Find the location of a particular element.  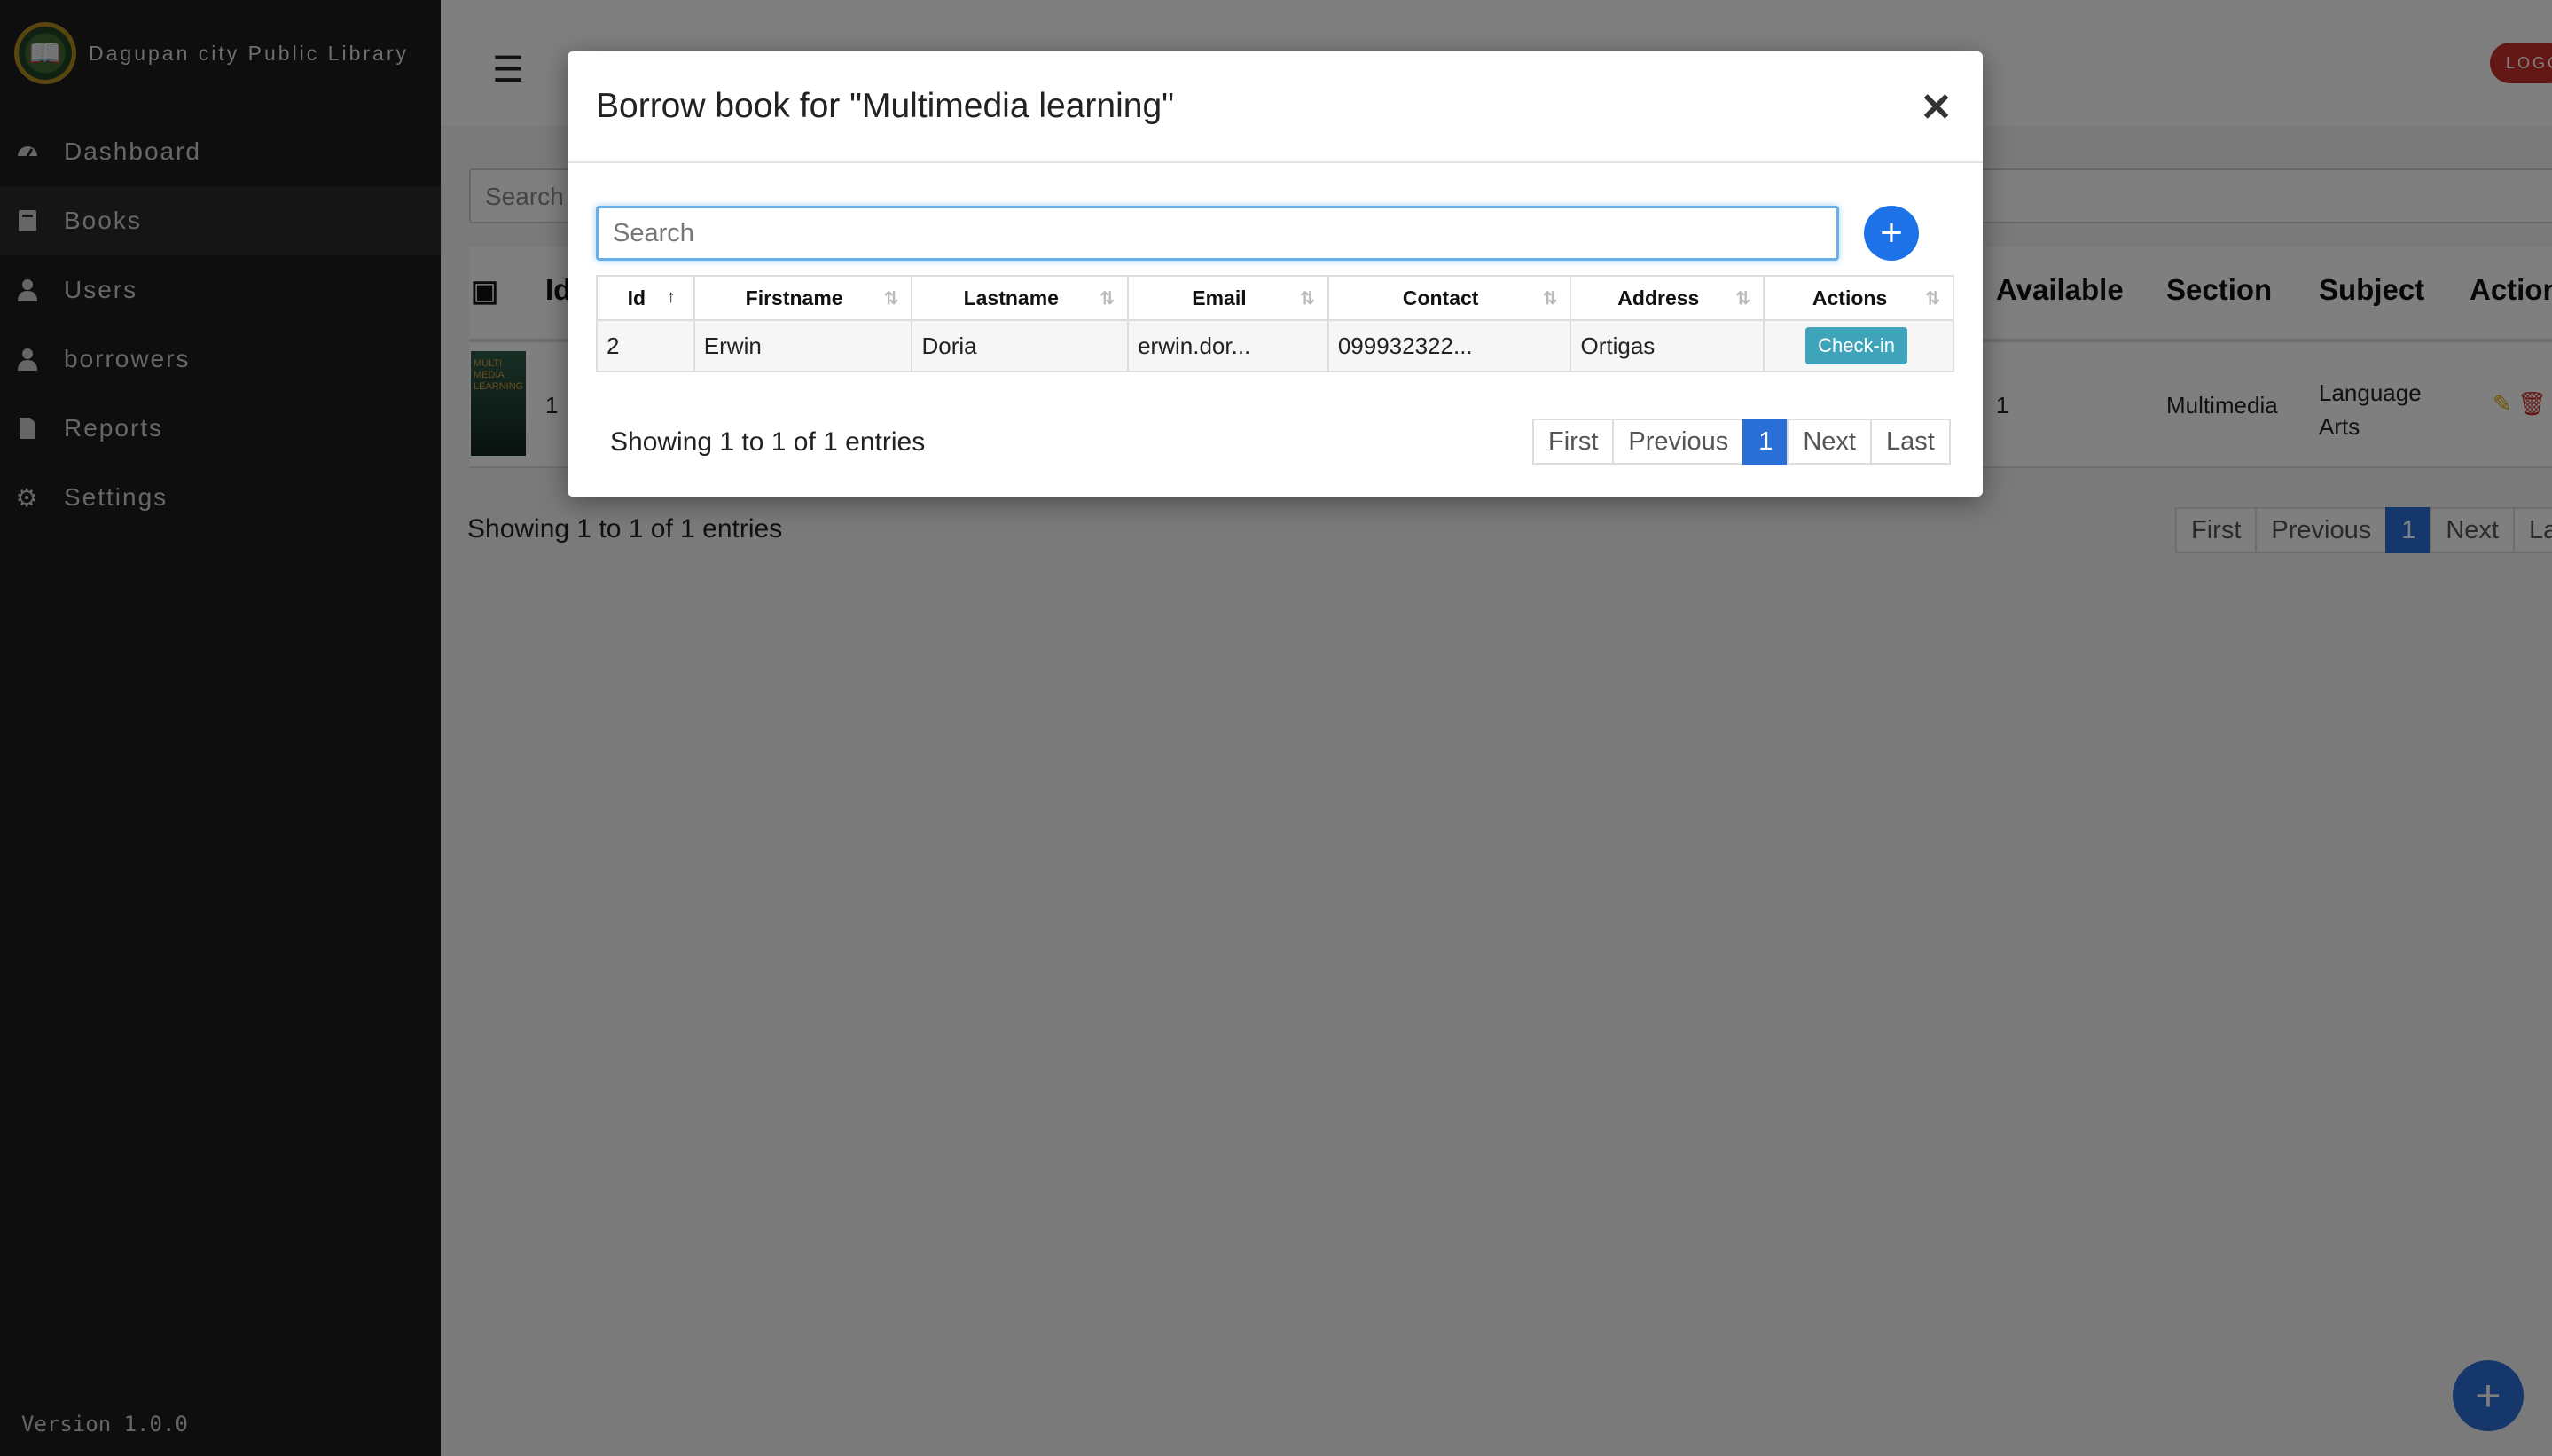

cell-lastname: Doria is located at coordinates (1020, 345).